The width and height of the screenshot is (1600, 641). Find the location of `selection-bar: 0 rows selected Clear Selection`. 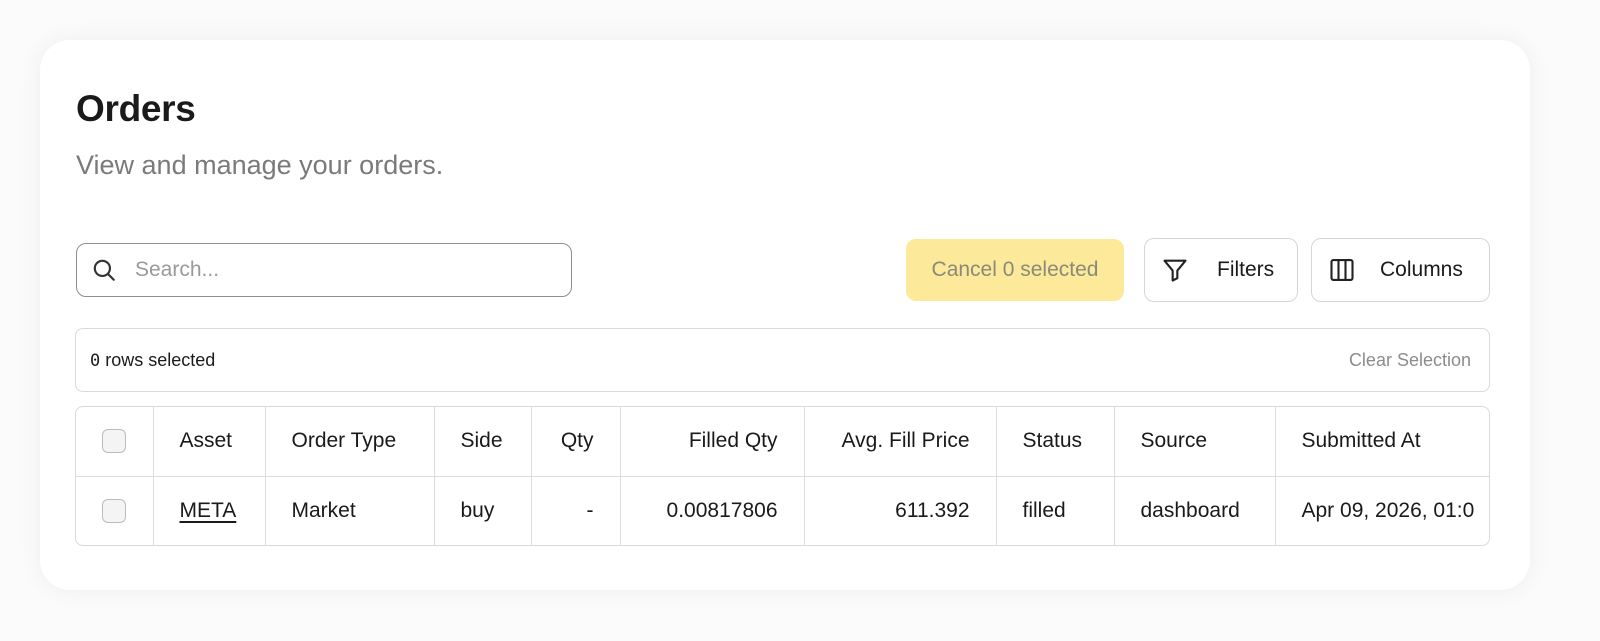

selection-bar: 0 rows selected Clear Selection is located at coordinates (782, 360).